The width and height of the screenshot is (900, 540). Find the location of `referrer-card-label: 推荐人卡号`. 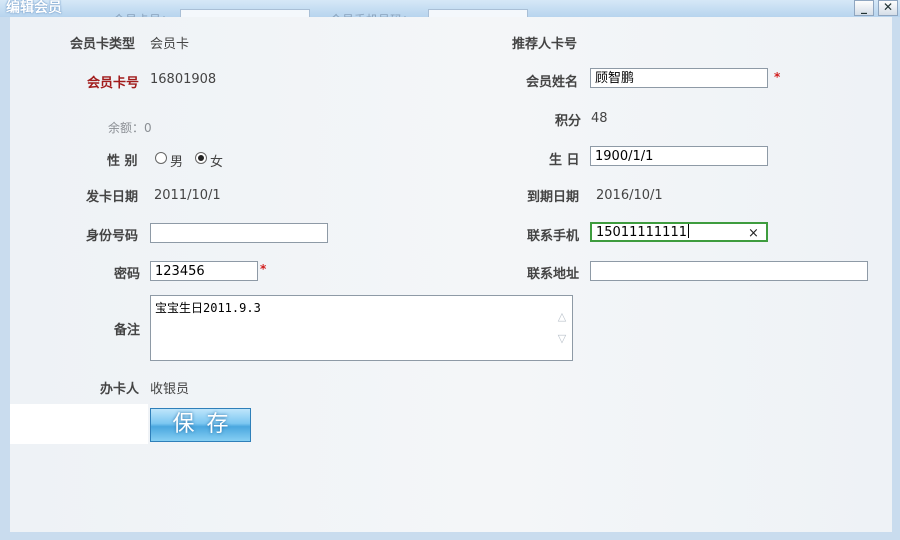

referrer-card-label: 推荐人卡号 is located at coordinates (545, 44).